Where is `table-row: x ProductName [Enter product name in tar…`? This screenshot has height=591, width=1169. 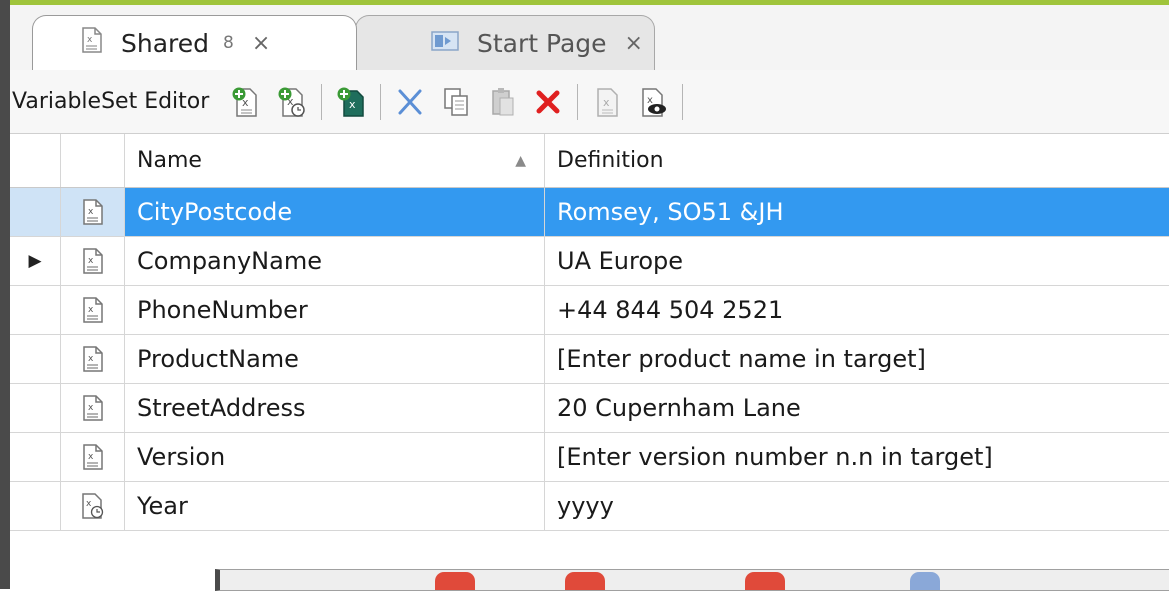
table-row: x ProductName [Enter product name in tar… is located at coordinates (589, 359).